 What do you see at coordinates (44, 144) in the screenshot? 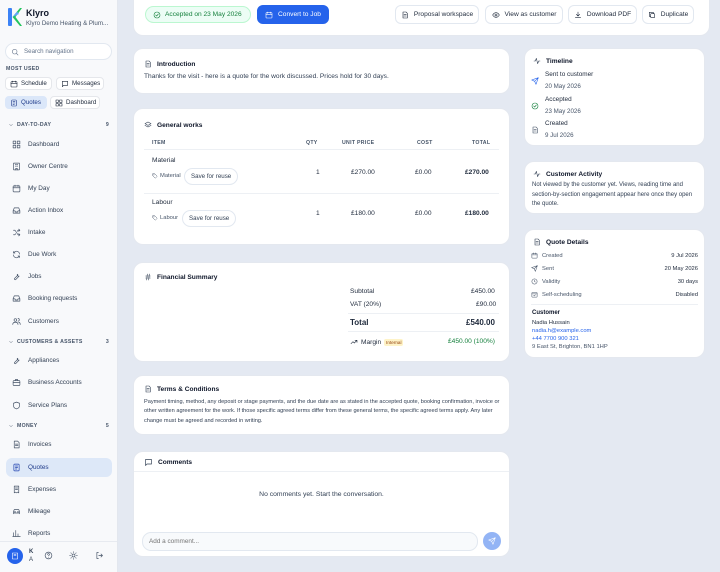
I see `nav-label: Dashboard` at bounding box center [44, 144].